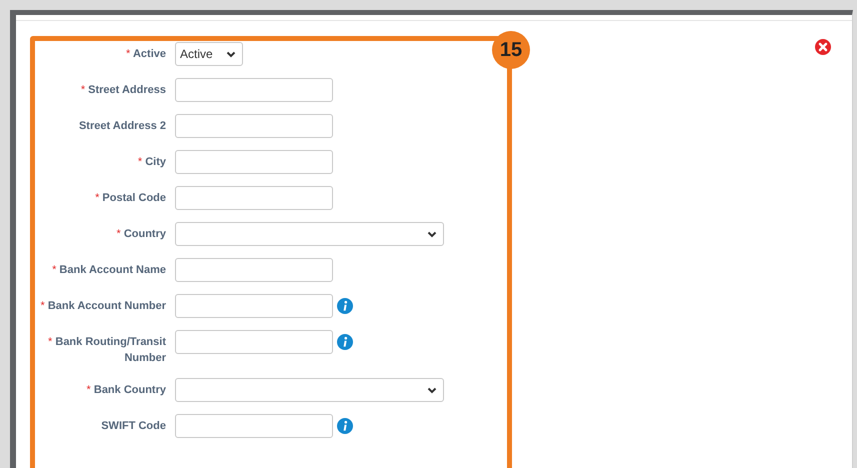  I want to click on field-label: * Country, so click(140, 234).